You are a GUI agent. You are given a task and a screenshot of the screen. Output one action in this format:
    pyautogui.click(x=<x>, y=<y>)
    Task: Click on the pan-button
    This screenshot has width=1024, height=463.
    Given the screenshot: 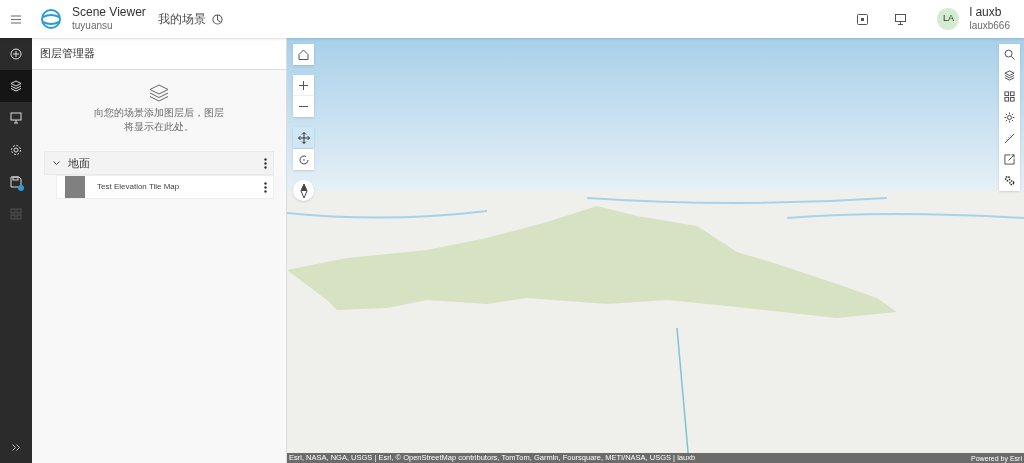 What is the action you would take?
    pyautogui.click(x=303, y=137)
    